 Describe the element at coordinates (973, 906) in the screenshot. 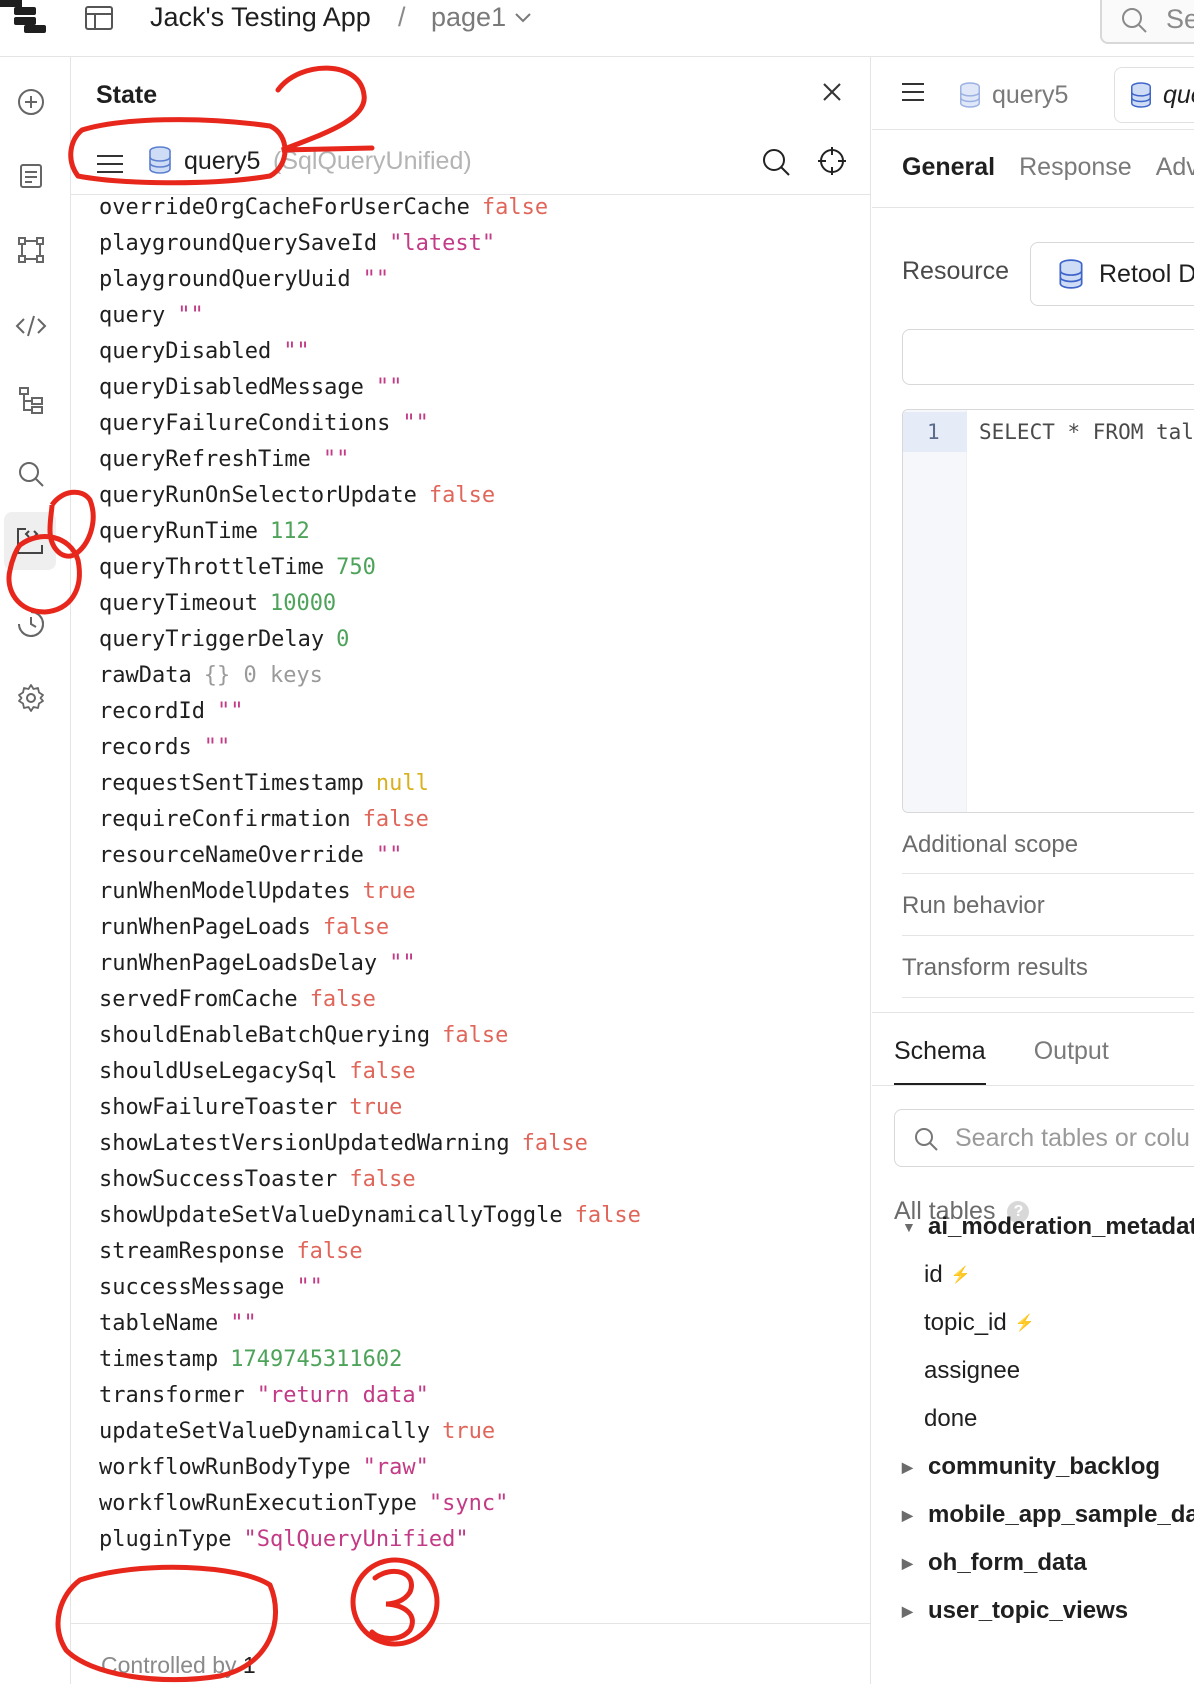

I see `section-run-behavior: Run behavior` at that location.